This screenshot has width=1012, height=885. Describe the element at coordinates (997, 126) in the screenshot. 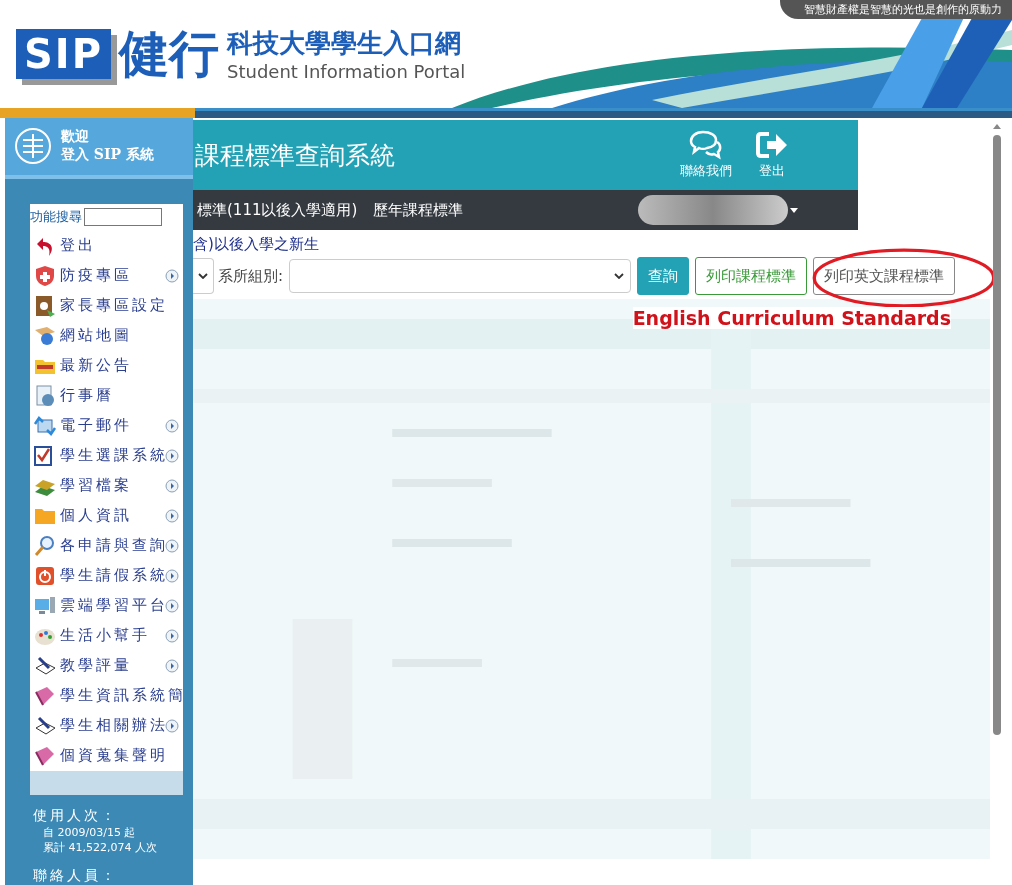

I see `scroll-up-icon` at that location.